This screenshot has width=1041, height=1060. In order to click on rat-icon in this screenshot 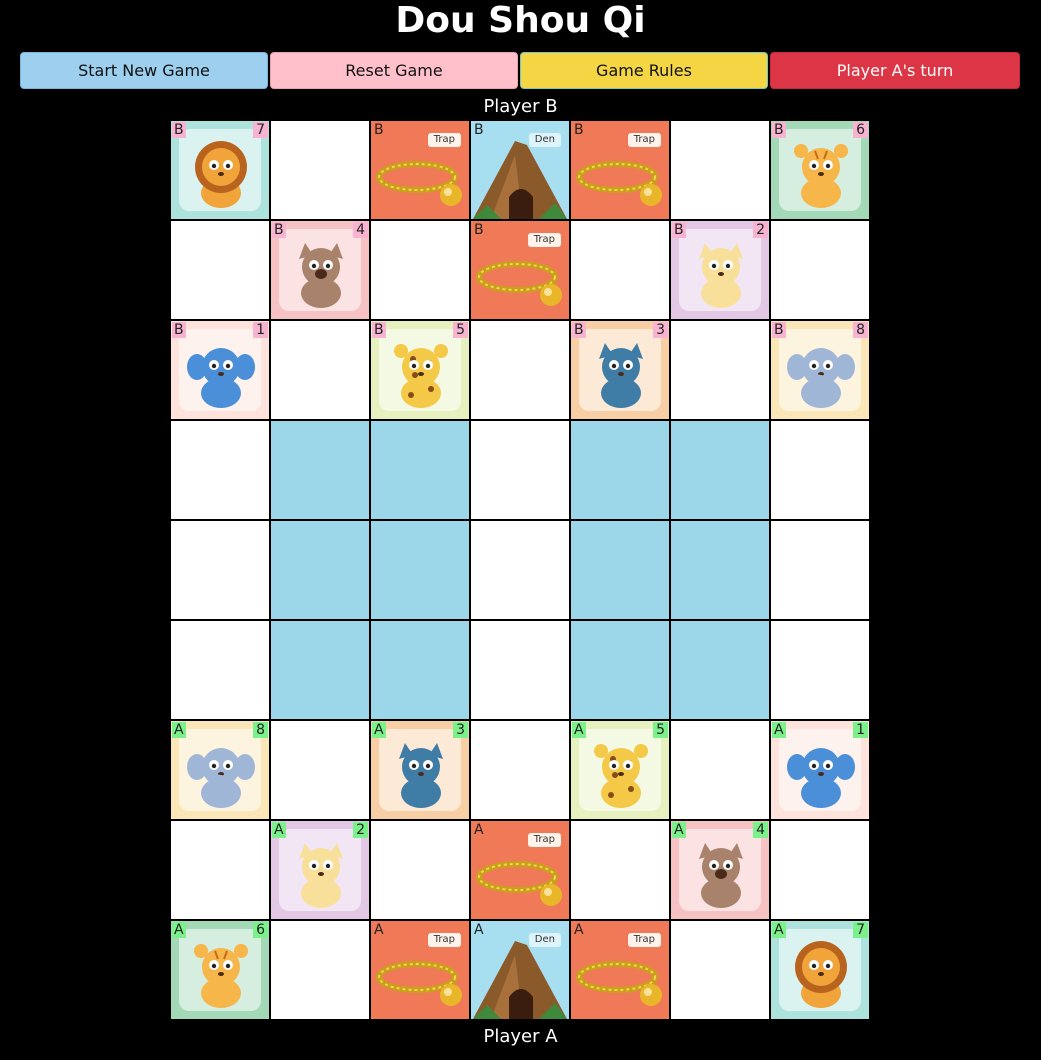, I will do `click(821, 778)`.